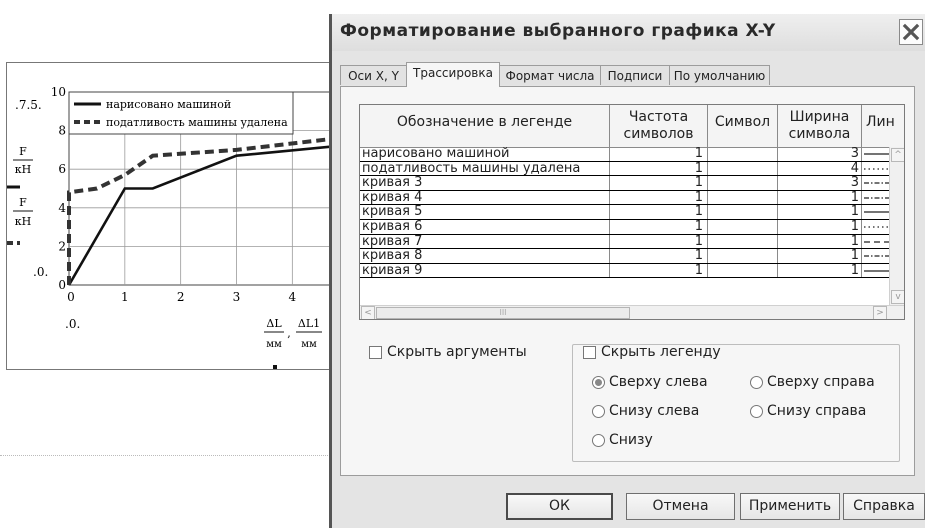 The image size is (925, 528). I want to click on trace-legend-label-cell: кривая 6, so click(485, 227).